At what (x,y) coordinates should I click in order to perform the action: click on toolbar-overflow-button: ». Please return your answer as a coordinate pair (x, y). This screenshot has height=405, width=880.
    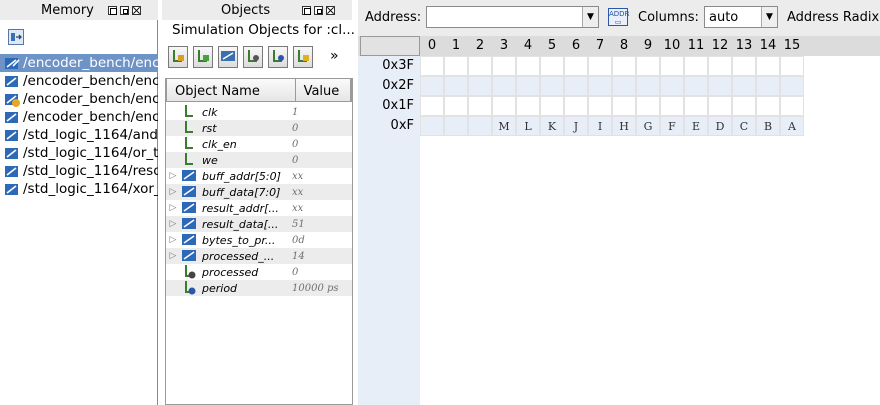
    Looking at the image, I should click on (334, 57).